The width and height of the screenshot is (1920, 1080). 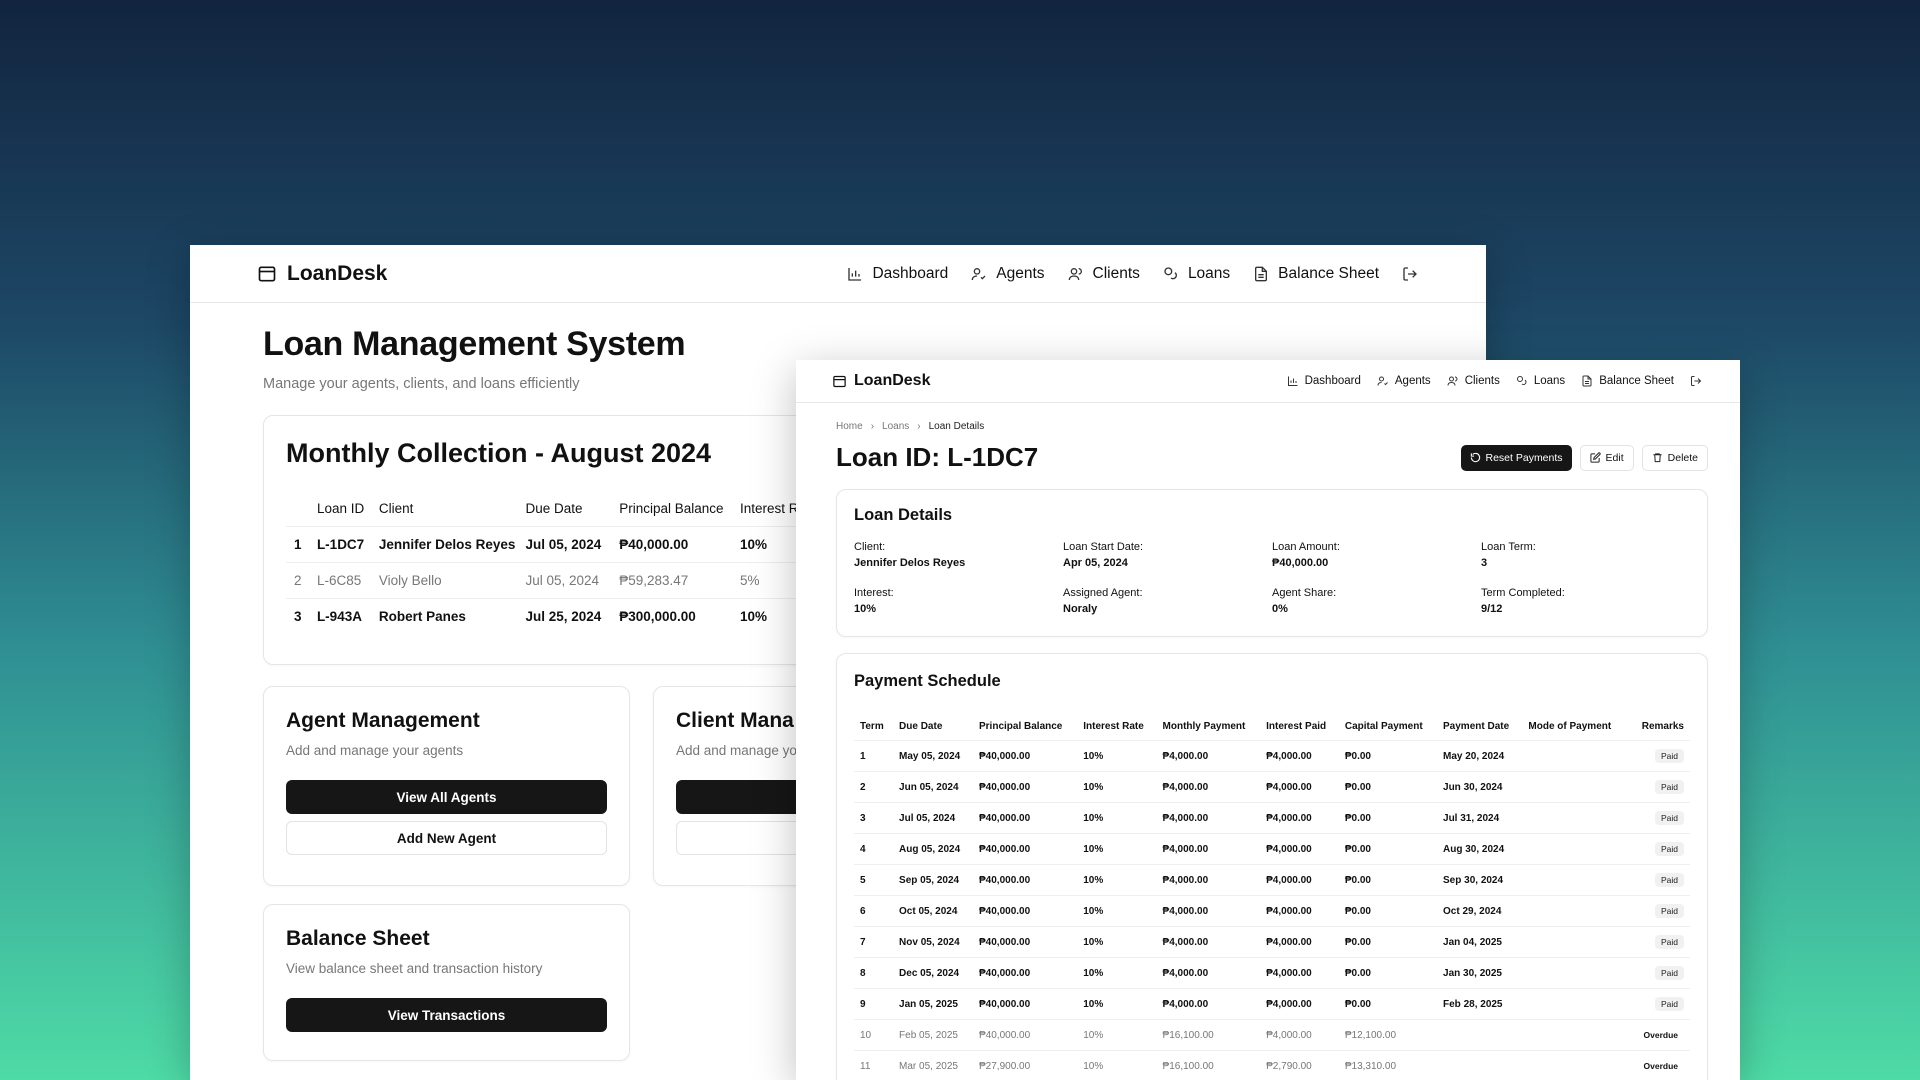 I want to click on term-cell: 2, so click(x=874, y=787).